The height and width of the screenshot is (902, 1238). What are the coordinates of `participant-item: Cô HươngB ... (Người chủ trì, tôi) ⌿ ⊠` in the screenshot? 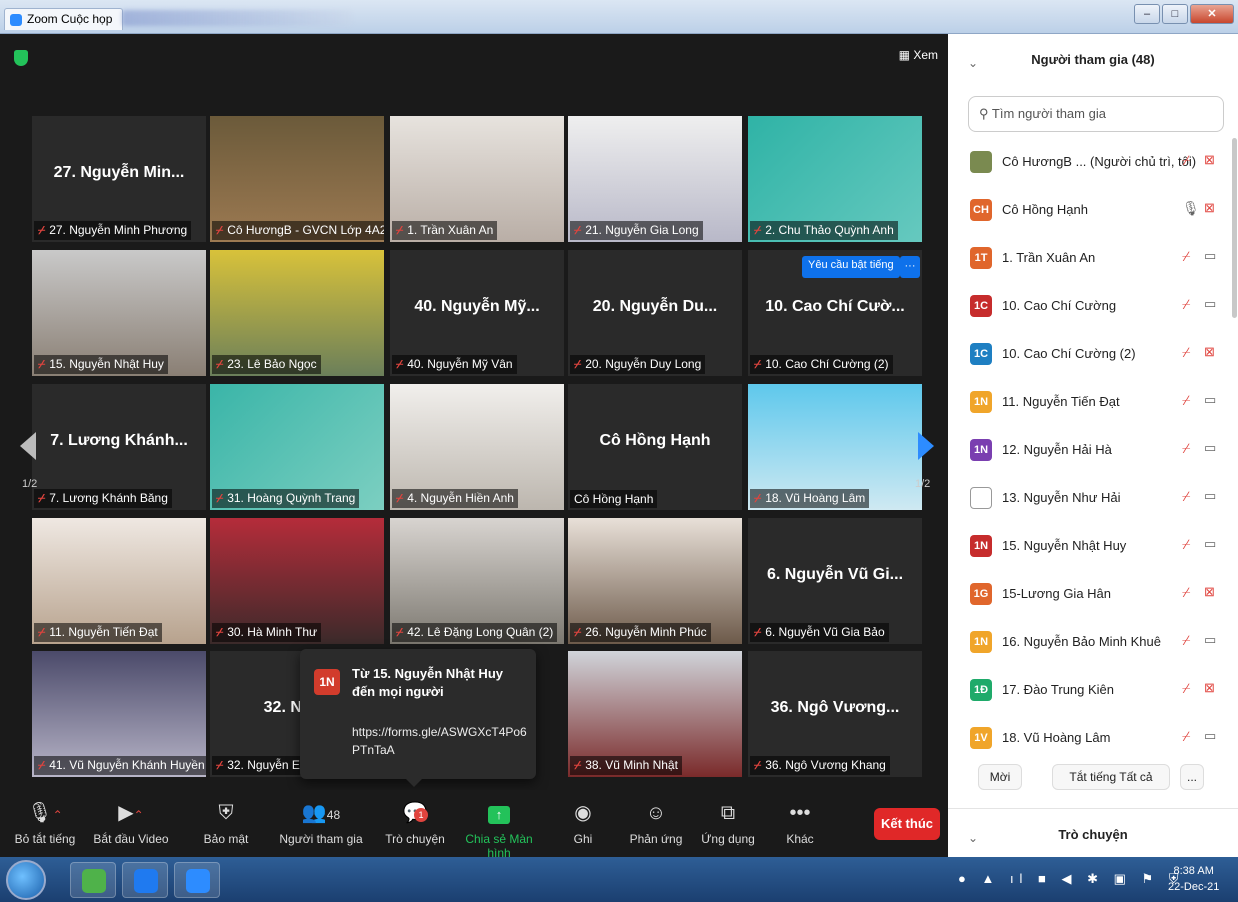 It's located at (1090, 162).